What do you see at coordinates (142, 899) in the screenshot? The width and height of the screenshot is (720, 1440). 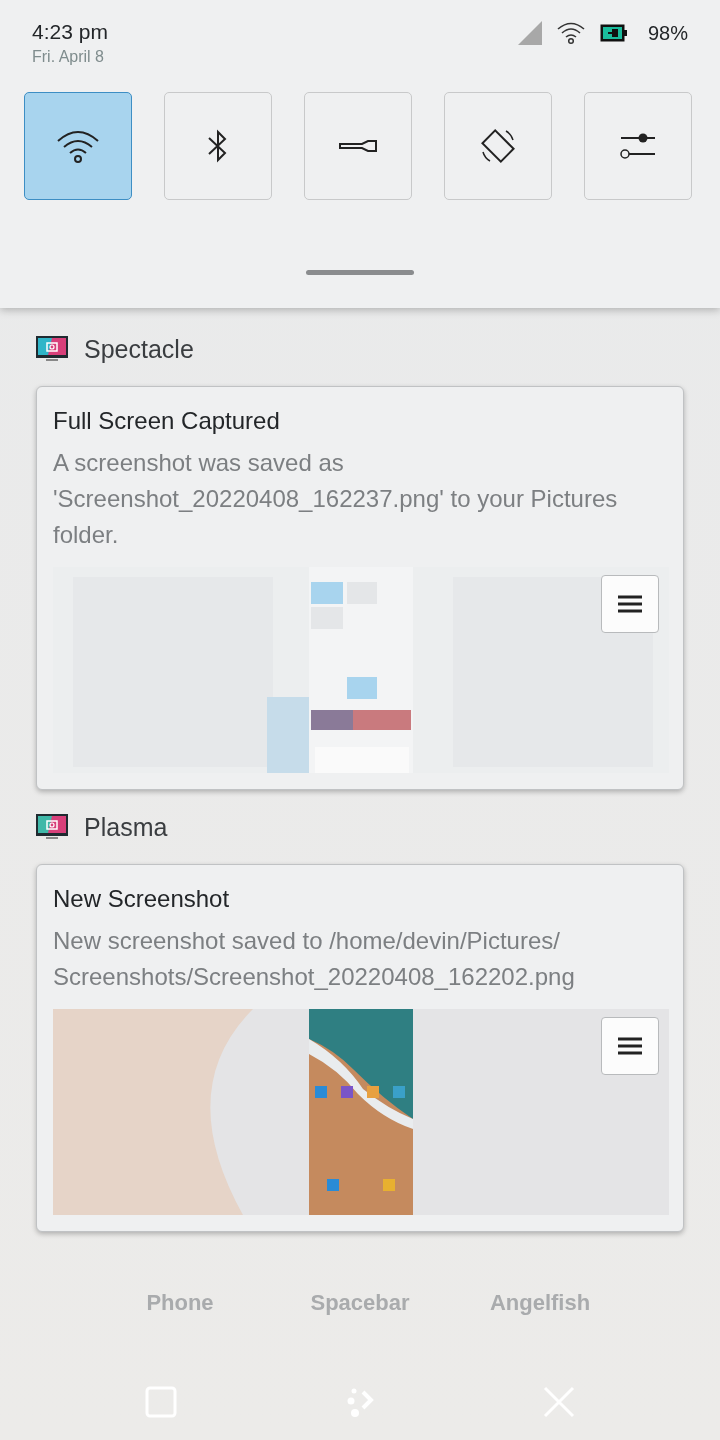 I see `notification-title: New Screenshot` at bounding box center [142, 899].